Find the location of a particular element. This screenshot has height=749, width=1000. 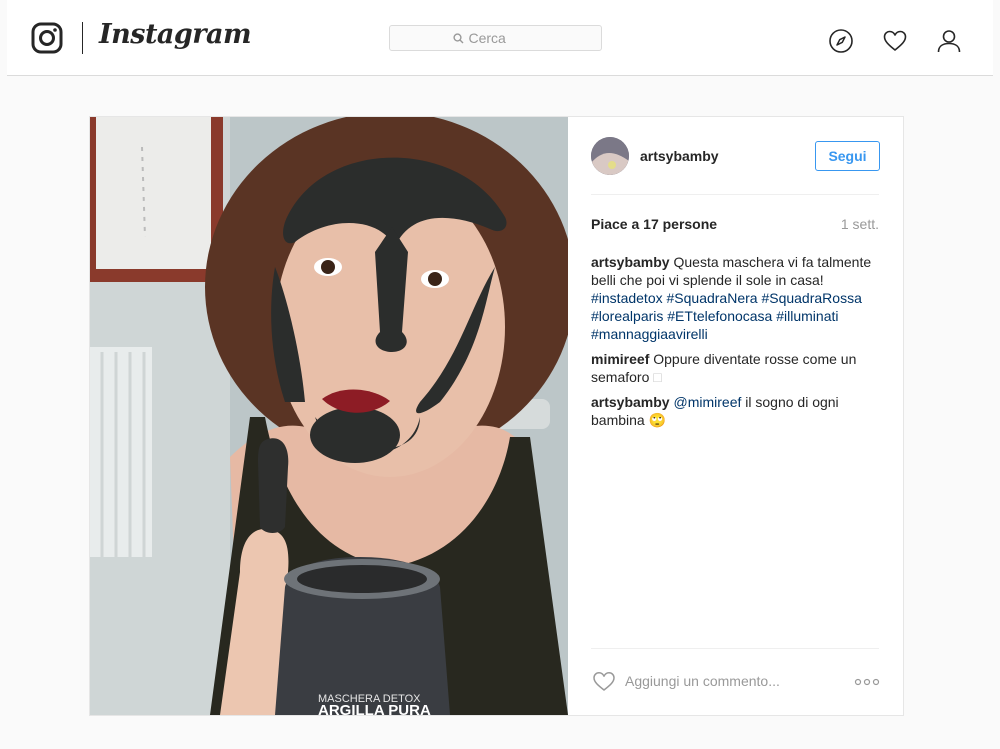

more-options-icon is located at coordinates (867, 682).